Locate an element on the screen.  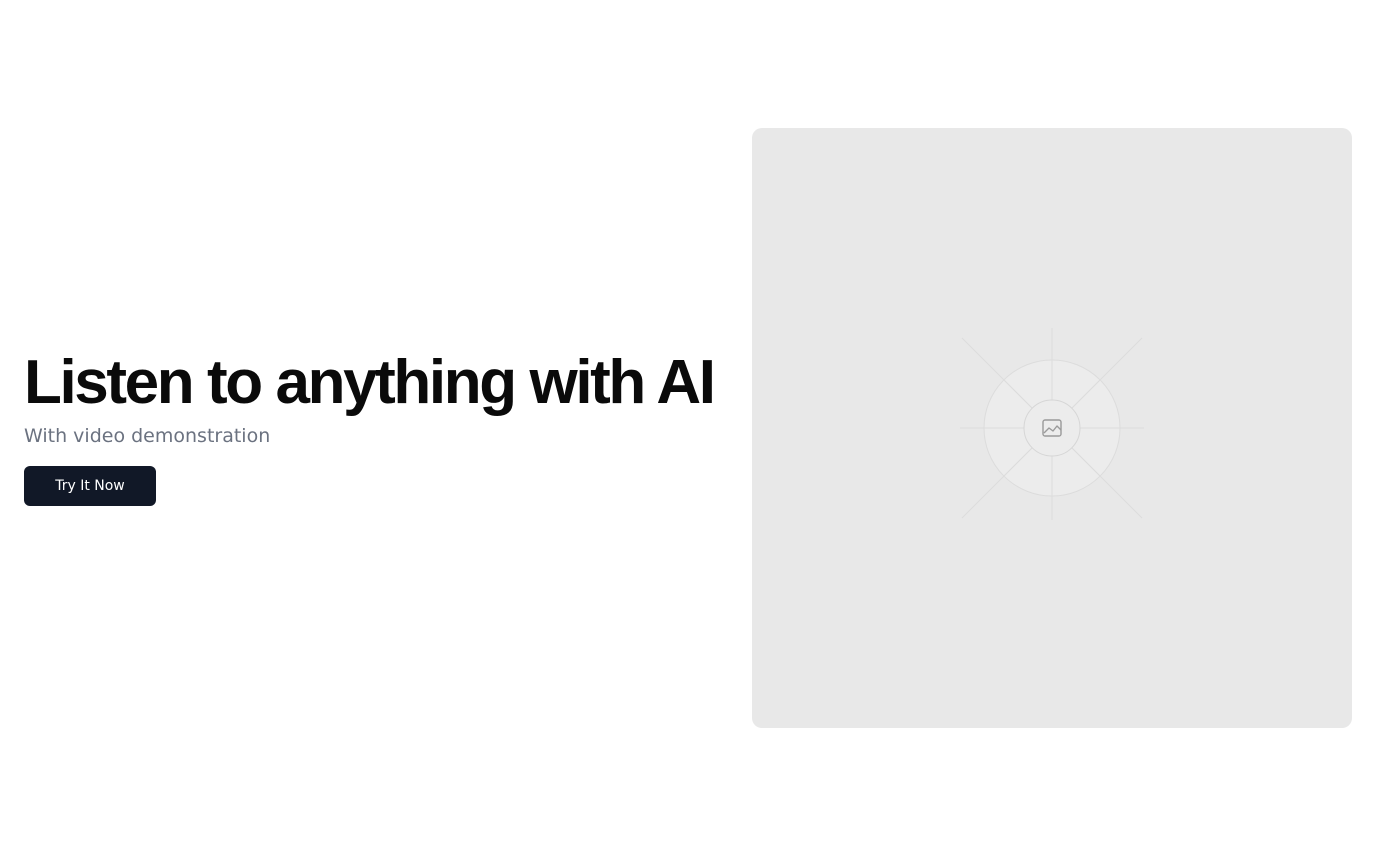
placeholder-graphic is located at coordinates (1052, 424).